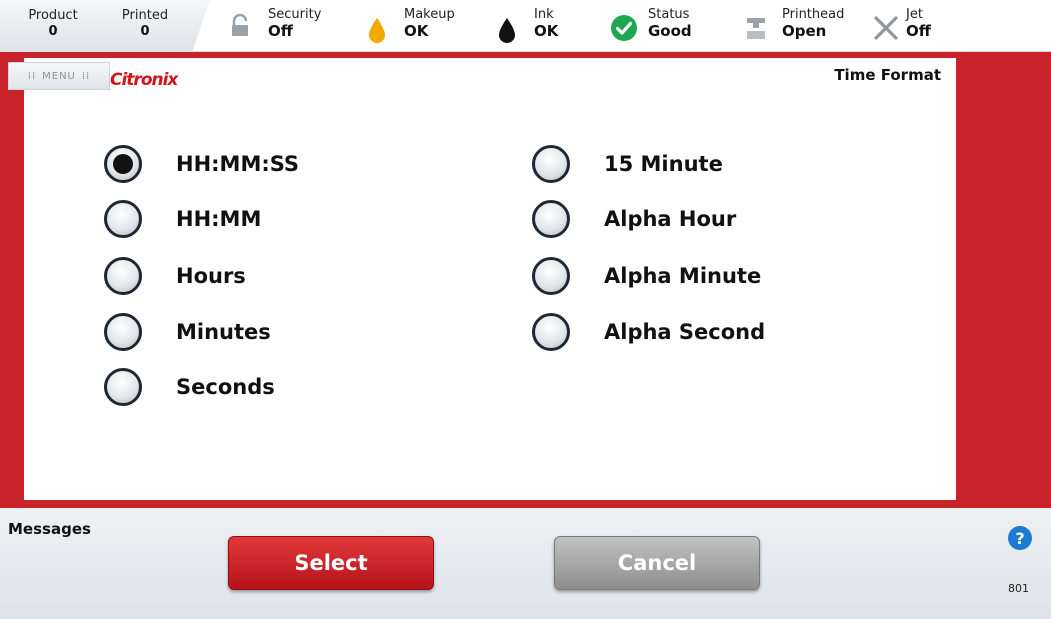 The image size is (1051, 619). Describe the element at coordinates (240, 27) in the screenshot. I see `lock-icon` at that location.